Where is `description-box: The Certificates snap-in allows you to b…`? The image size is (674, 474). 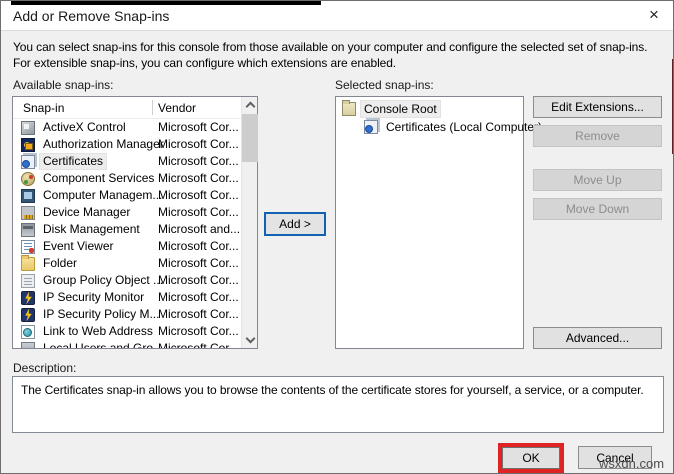
description-box: The Certificates snap-in allows you to b… is located at coordinates (338, 404).